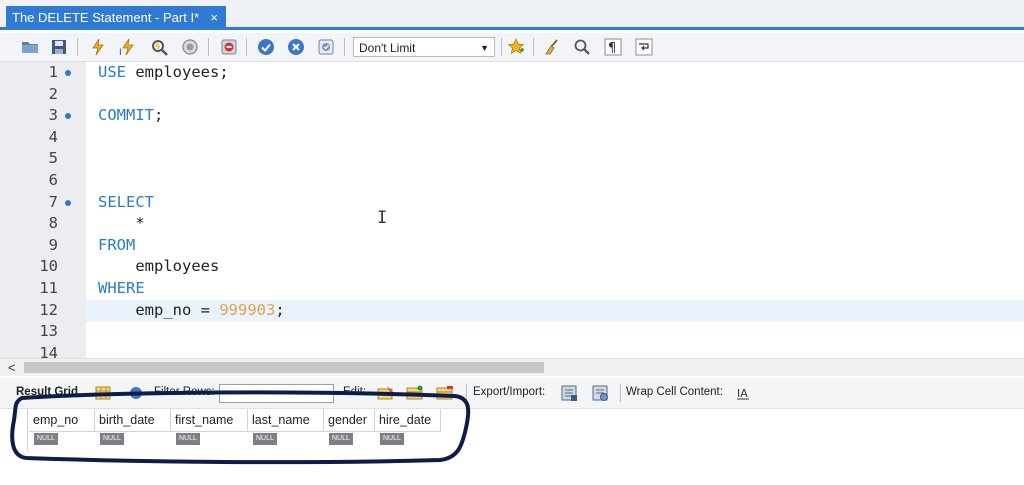 The height and width of the screenshot is (485, 1024). I want to click on code-text: *, so click(121, 223).